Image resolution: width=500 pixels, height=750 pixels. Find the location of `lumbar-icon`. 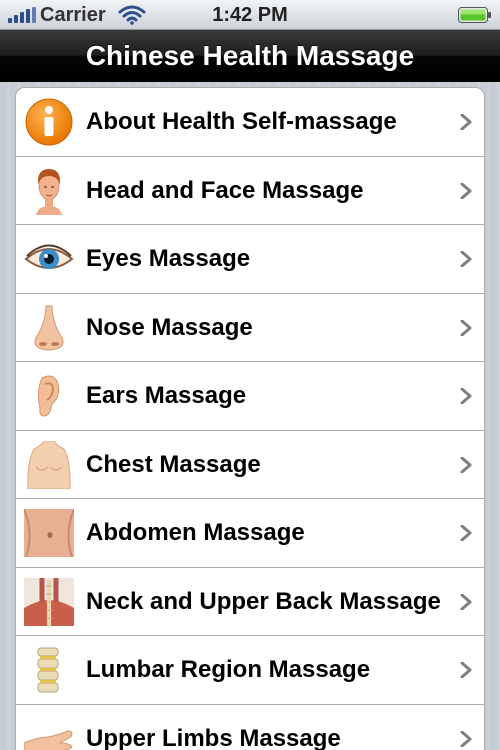

lumbar-icon is located at coordinates (48, 670).